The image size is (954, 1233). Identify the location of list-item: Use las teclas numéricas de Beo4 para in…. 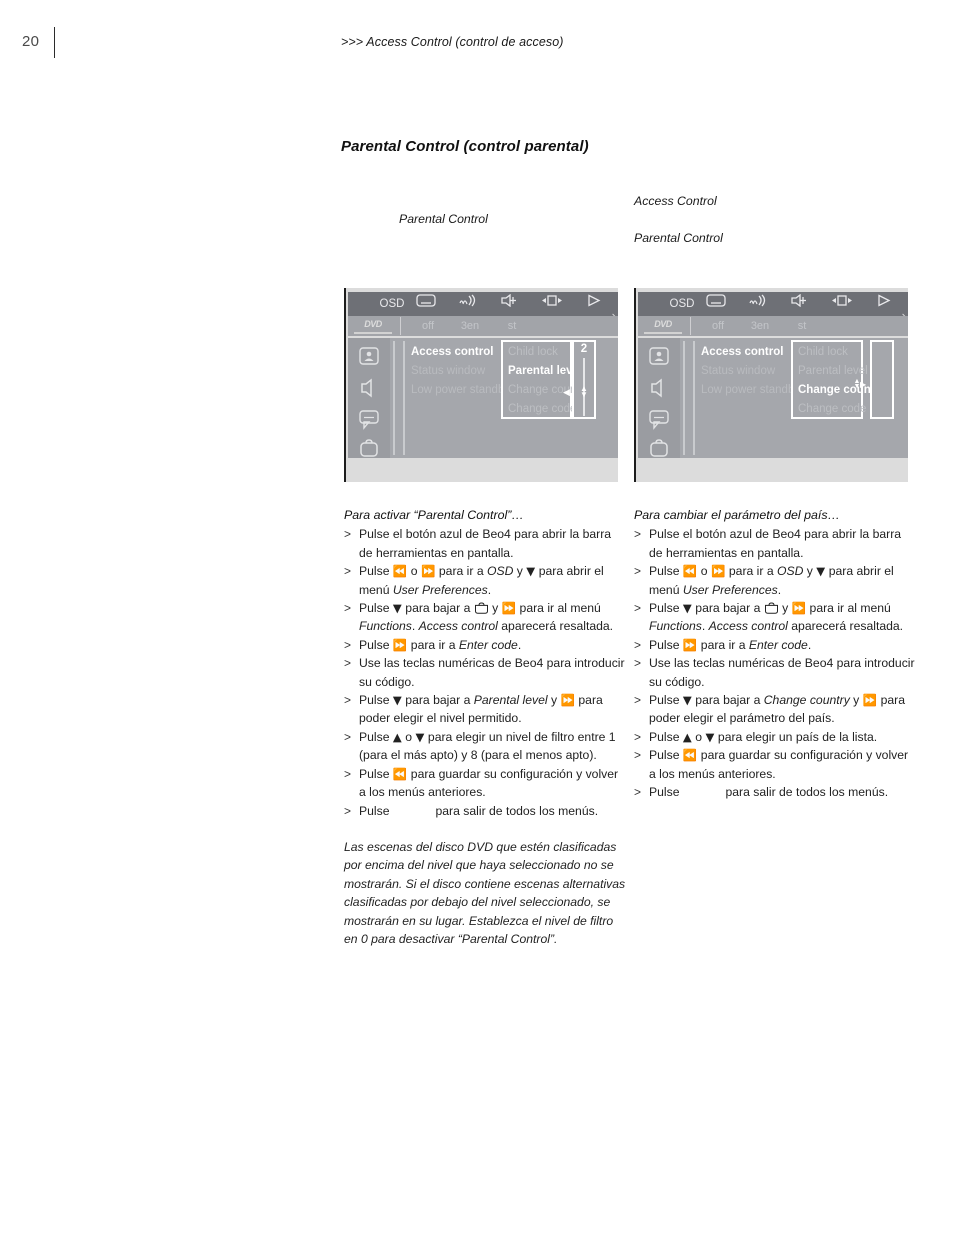
(775, 672).